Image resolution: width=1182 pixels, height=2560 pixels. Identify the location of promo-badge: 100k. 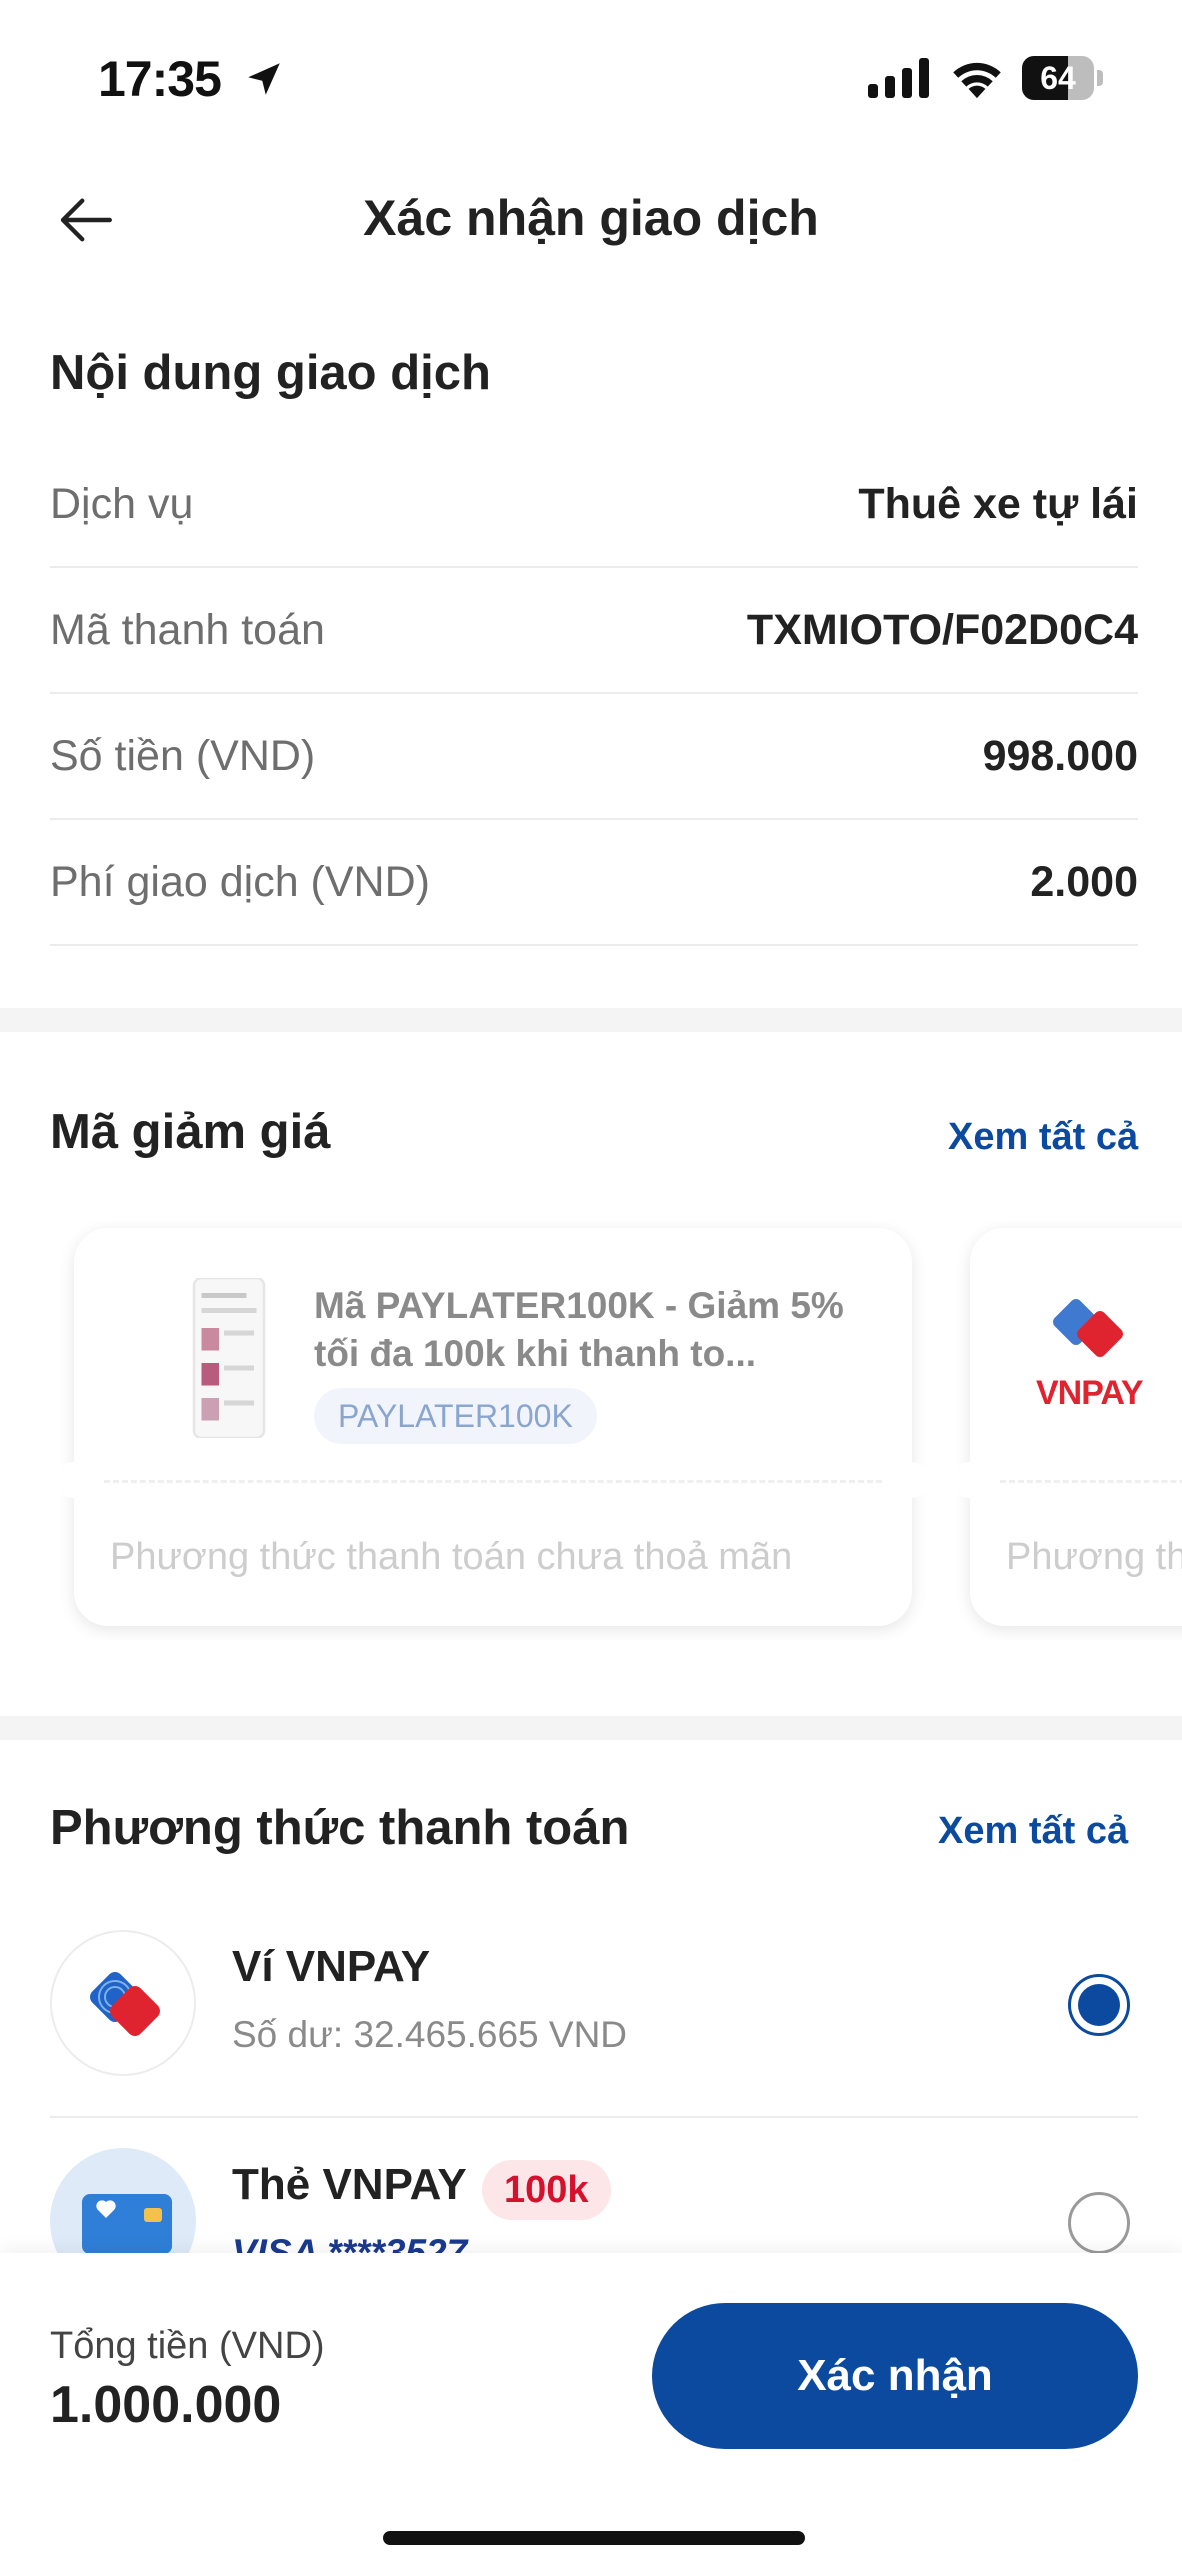
(546, 2190).